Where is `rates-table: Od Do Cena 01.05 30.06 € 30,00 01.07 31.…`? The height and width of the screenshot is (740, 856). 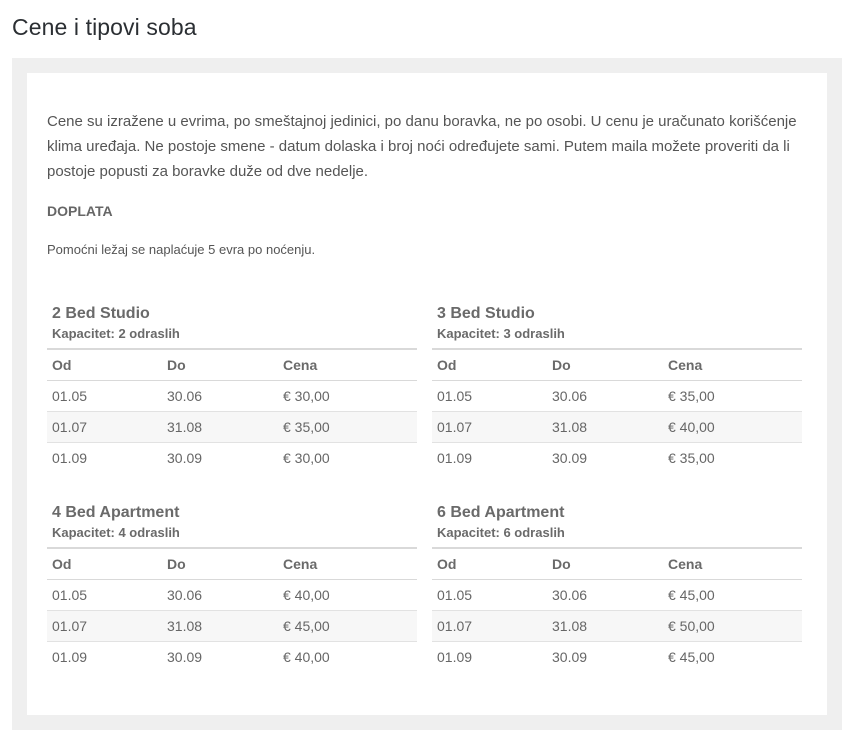
rates-table: Od Do Cena 01.05 30.06 € 30,00 01.07 31.… is located at coordinates (232, 410).